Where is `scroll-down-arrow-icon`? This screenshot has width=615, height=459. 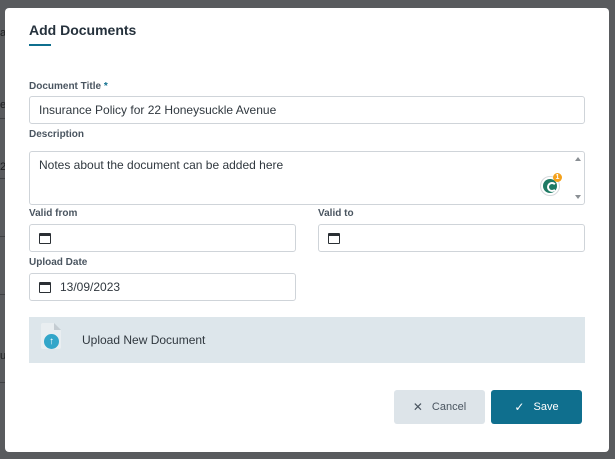 scroll-down-arrow-icon is located at coordinates (578, 197).